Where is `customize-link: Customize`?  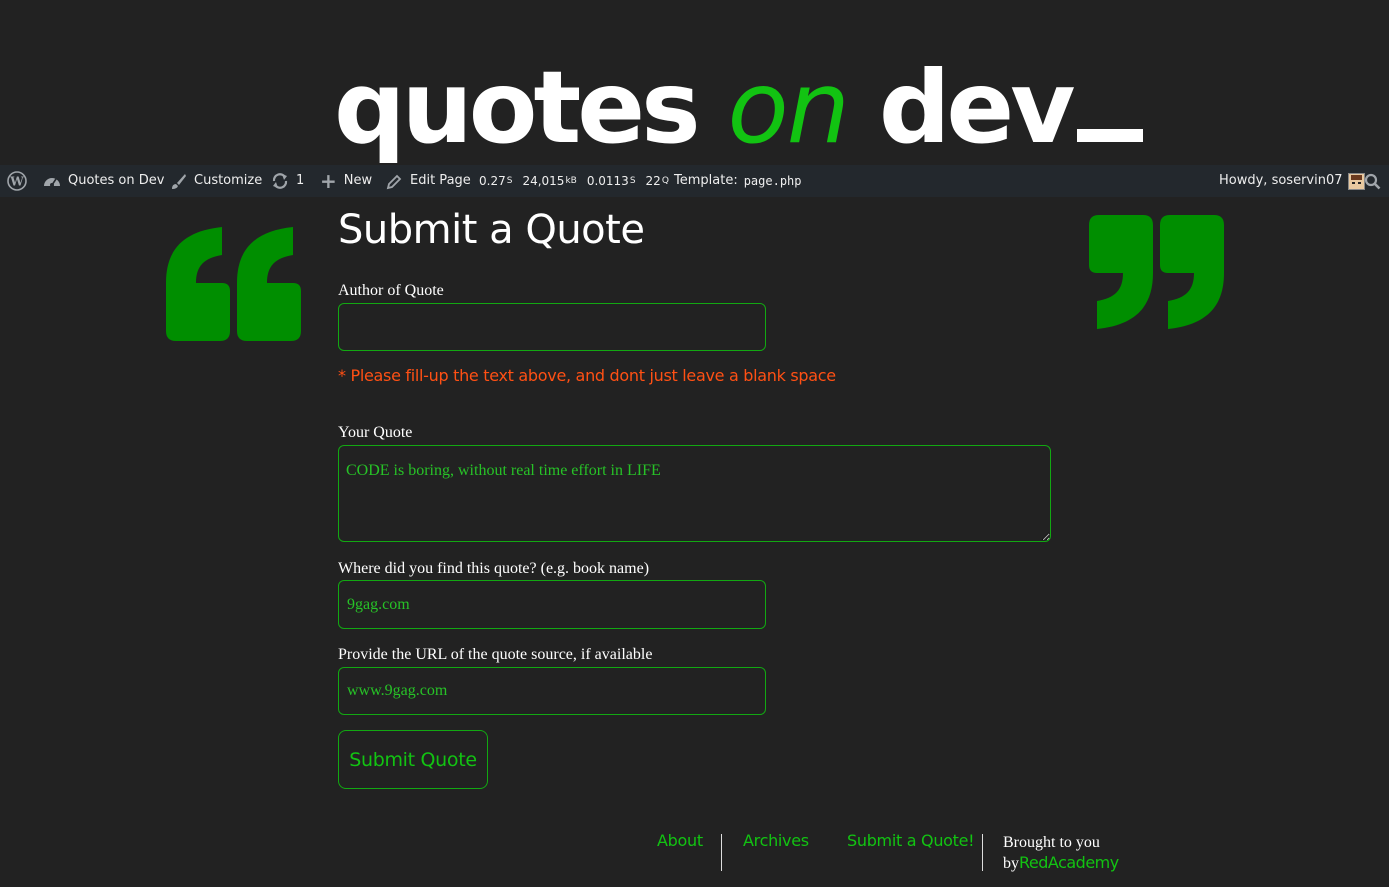 customize-link: Customize is located at coordinates (216, 181).